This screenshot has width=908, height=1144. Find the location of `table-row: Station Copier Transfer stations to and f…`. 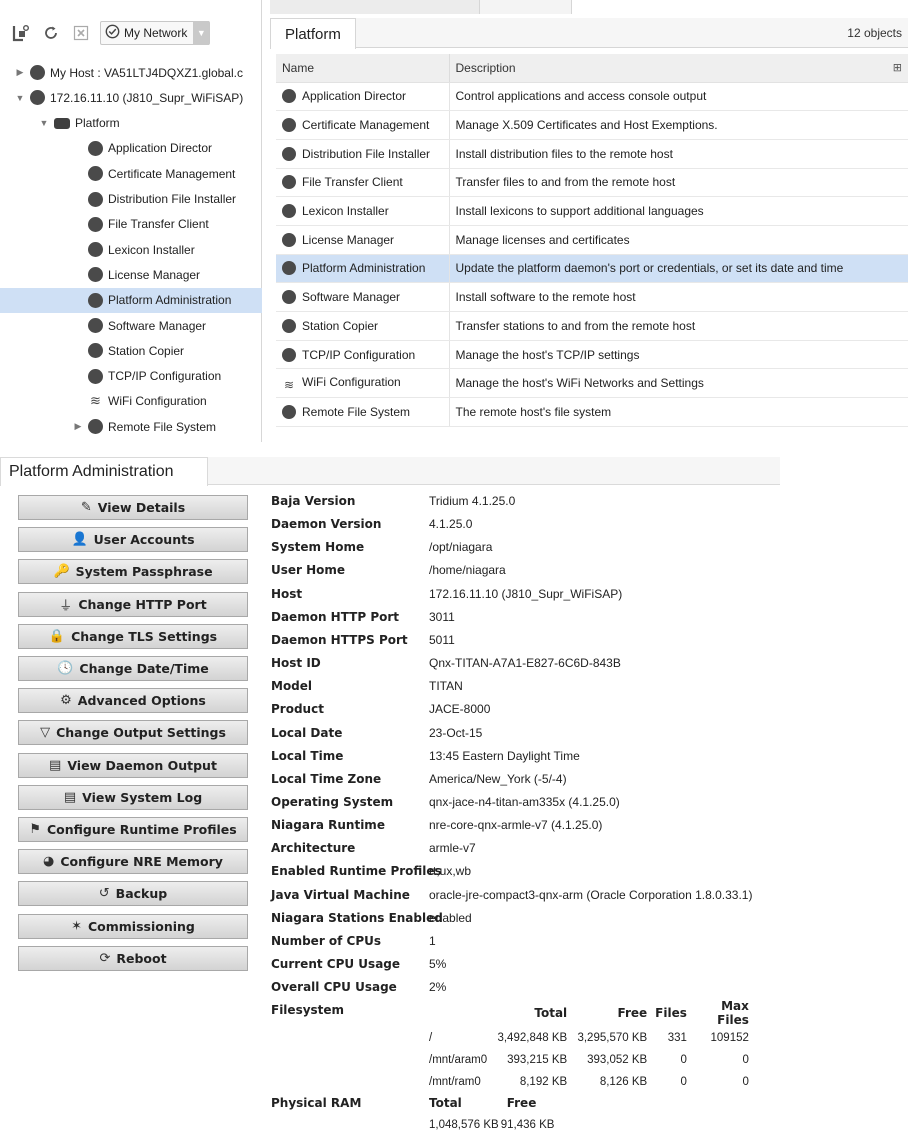

table-row: Station Copier Transfer stations to and f… is located at coordinates (592, 326).